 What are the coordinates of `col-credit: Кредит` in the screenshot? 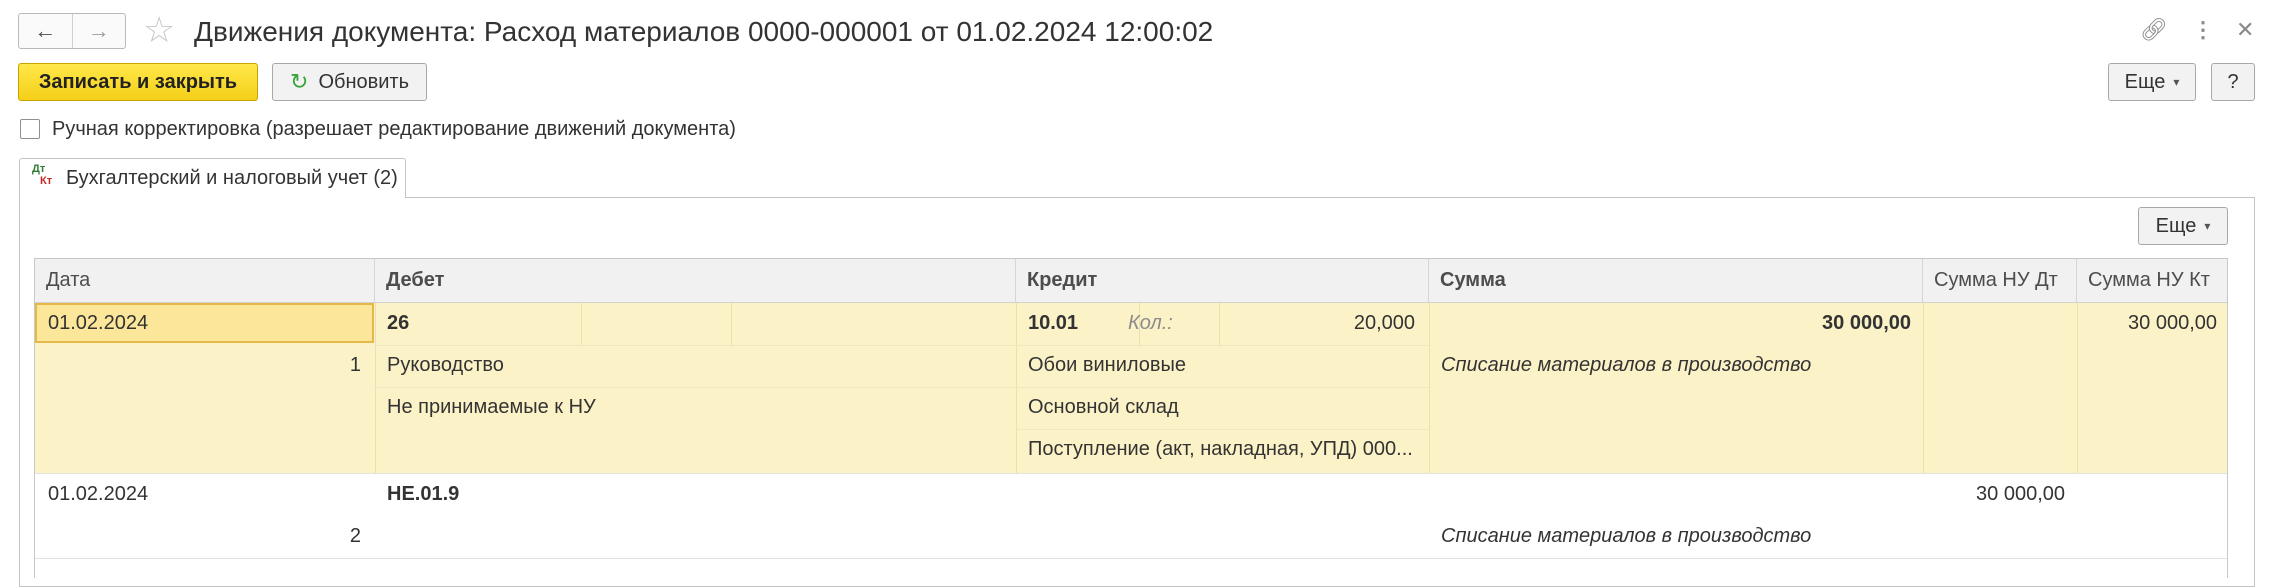 It's located at (1222, 280).